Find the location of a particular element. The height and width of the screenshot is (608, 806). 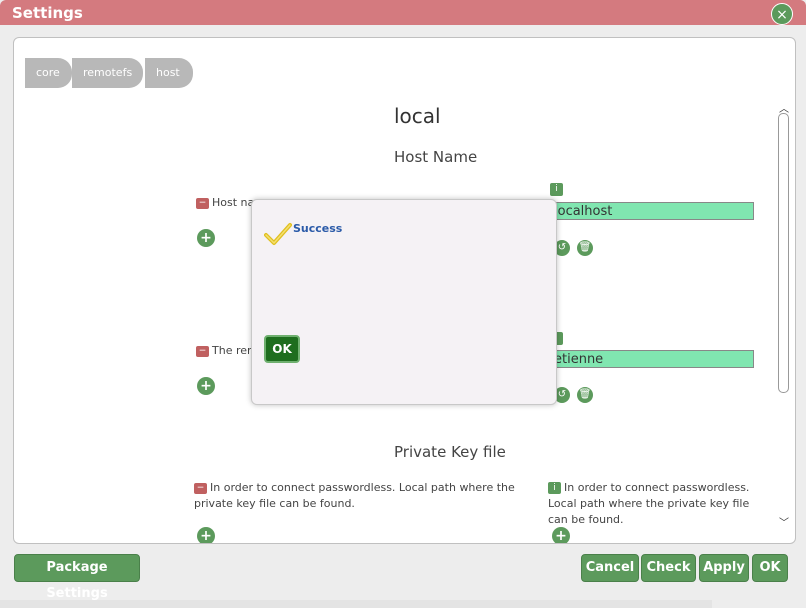

user-desc: − The rem is located at coordinates (227, 351).